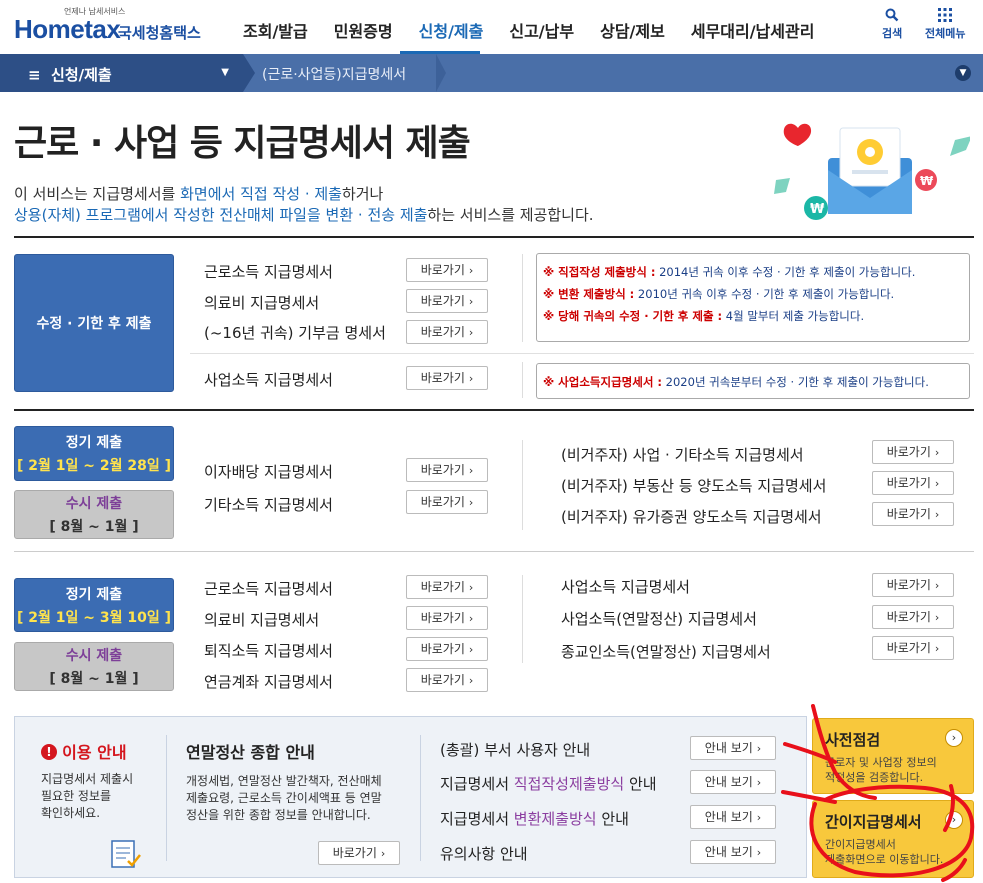 Image resolution: width=983 pixels, height=883 pixels. Describe the element at coordinates (785, 272) in the screenshot. I see `notice-text: 2014년 귀속 이후 수정 · 기한 후 제출이 가능합니다.` at that location.